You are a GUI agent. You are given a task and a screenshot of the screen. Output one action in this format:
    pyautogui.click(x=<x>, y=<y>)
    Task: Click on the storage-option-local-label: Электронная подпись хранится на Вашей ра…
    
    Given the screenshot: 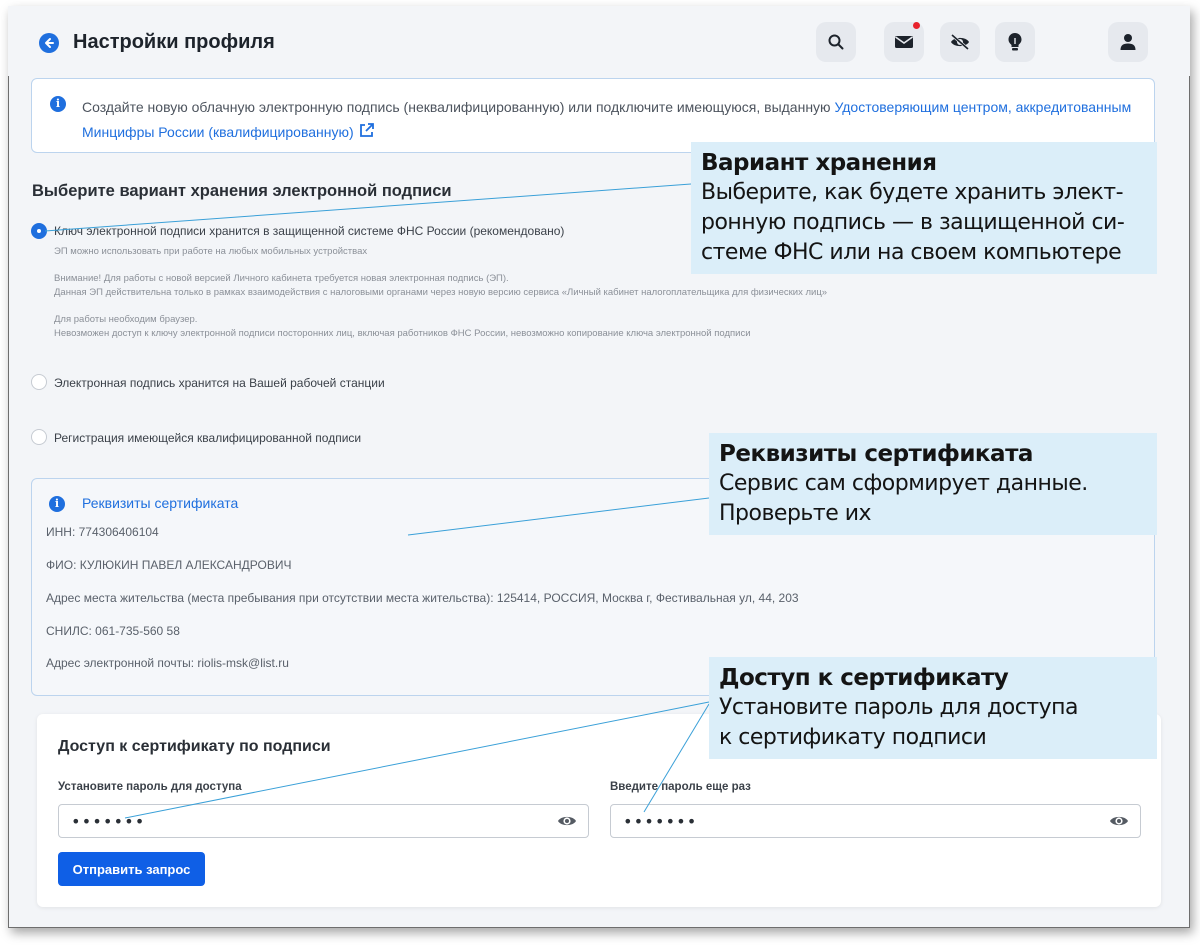 What is the action you would take?
    pyautogui.click(x=219, y=383)
    